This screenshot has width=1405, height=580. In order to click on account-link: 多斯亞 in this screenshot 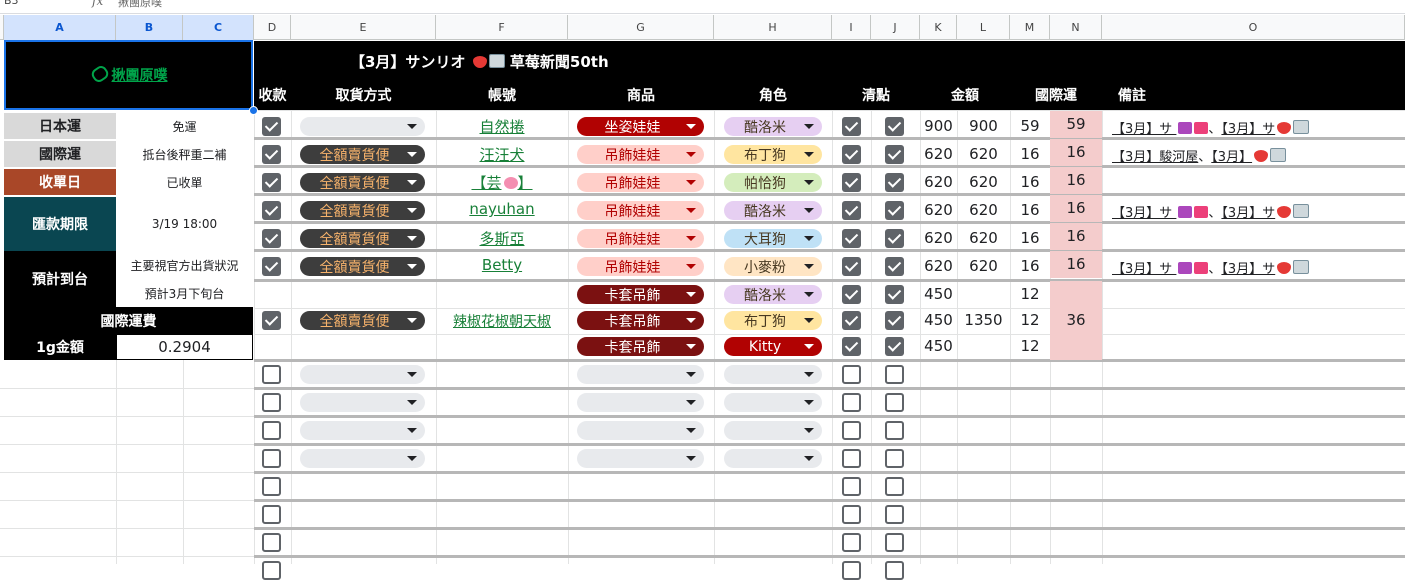, I will do `click(502, 238)`.